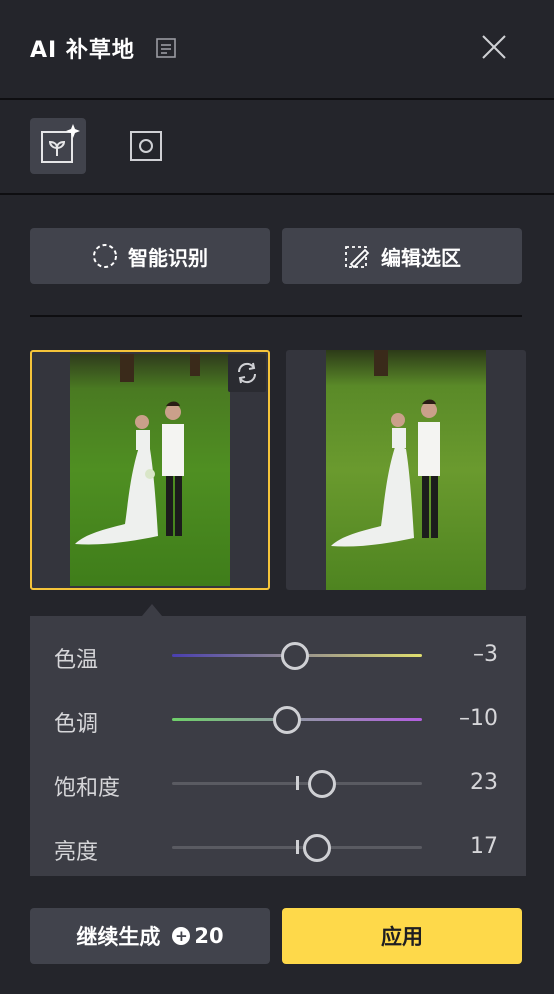  Describe the element at coordinates (87, 788) in the screenshot. I see `slider-label: 饱和度` at that location.